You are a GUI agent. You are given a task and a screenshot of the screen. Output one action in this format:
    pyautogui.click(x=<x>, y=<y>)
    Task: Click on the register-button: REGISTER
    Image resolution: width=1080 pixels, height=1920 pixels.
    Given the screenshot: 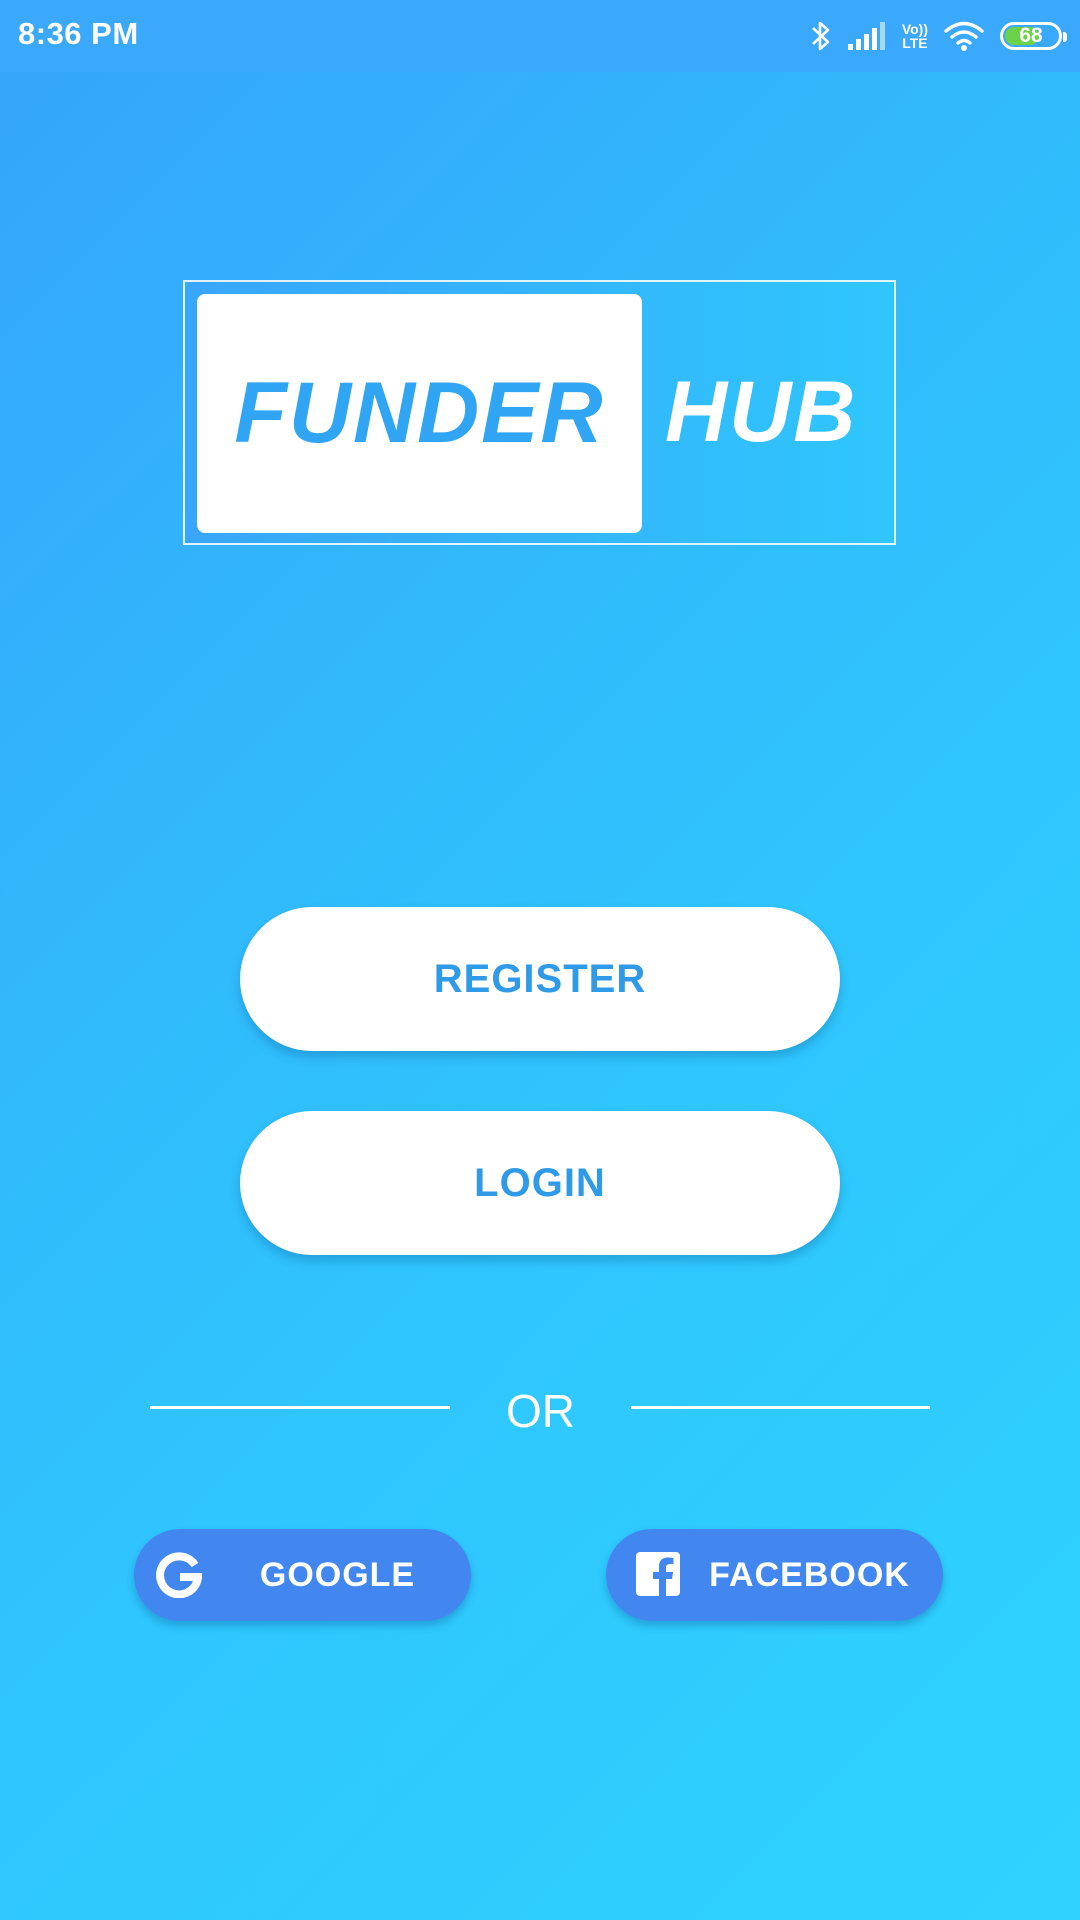 What is the action you would take?
    pyautogui.click(x=540, y=979)
    